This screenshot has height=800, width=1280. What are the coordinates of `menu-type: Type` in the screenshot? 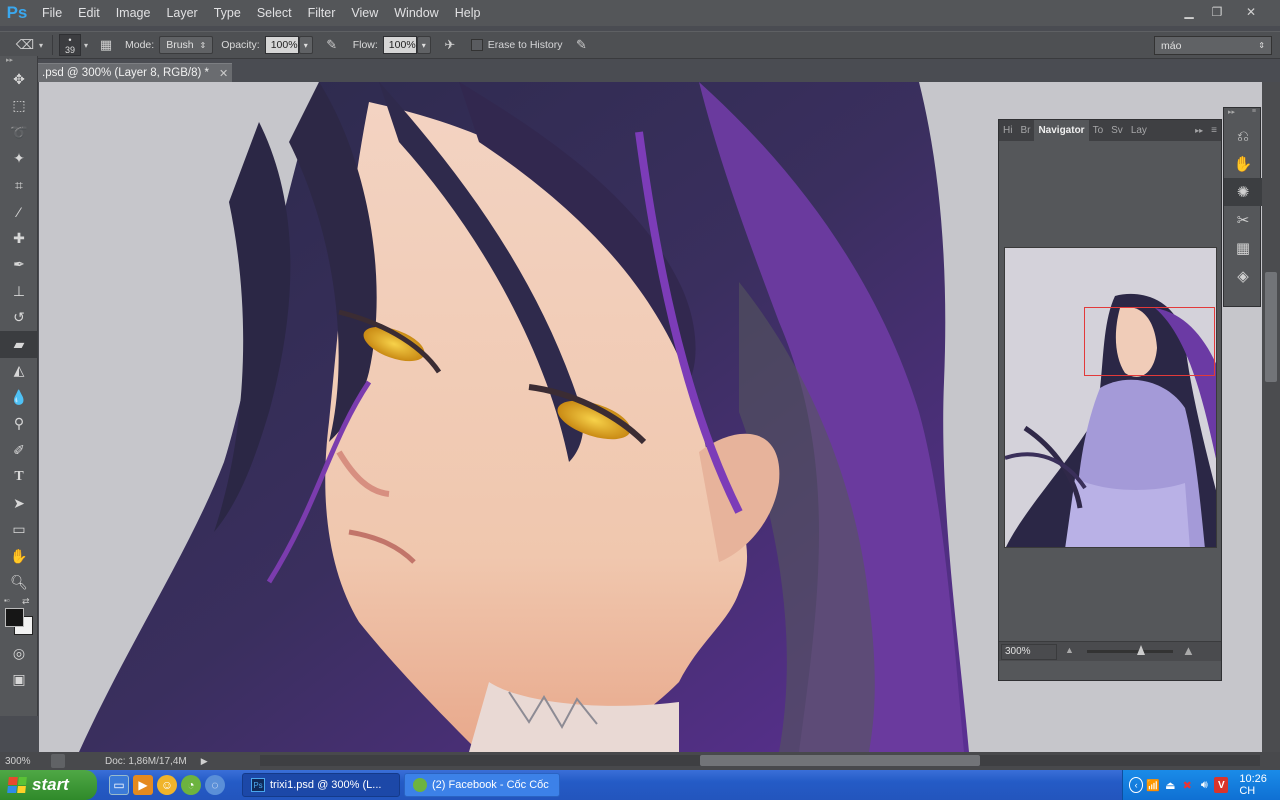 It's located at (227, 13).